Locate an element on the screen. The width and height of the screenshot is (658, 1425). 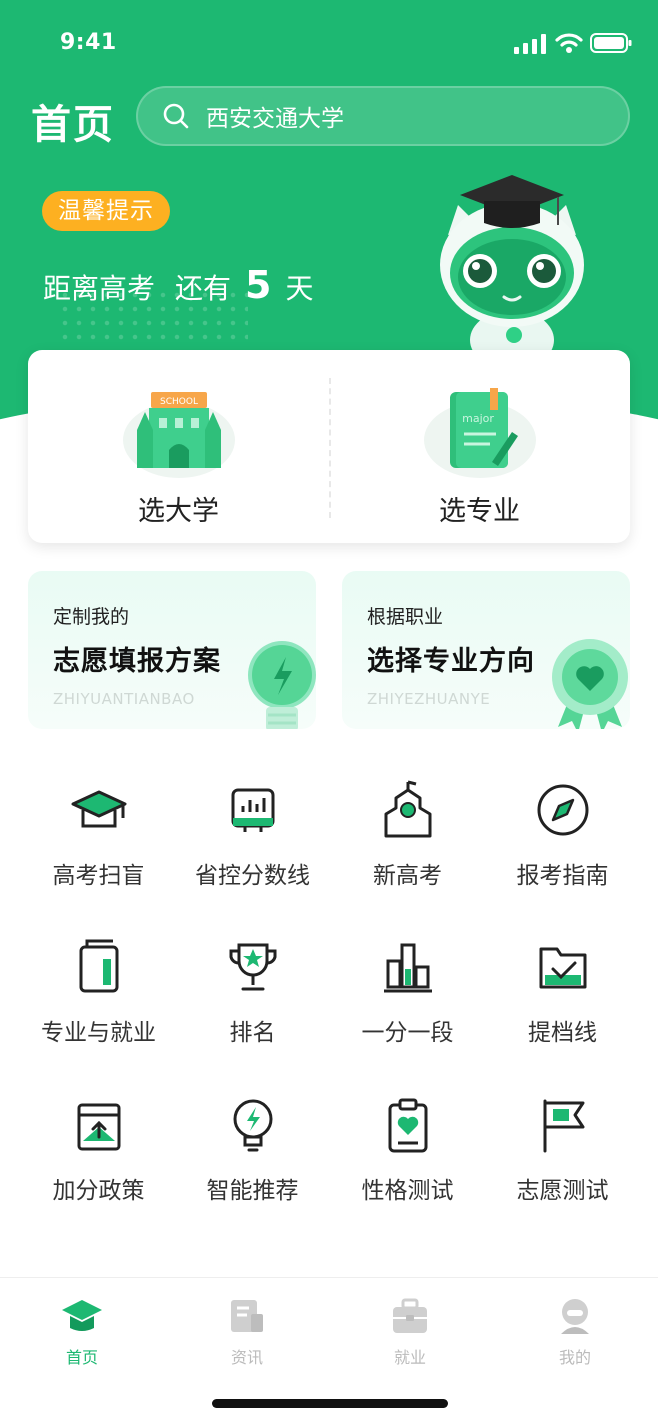
choose-major-button: major 选专业 is located at coordinates (479, 446).